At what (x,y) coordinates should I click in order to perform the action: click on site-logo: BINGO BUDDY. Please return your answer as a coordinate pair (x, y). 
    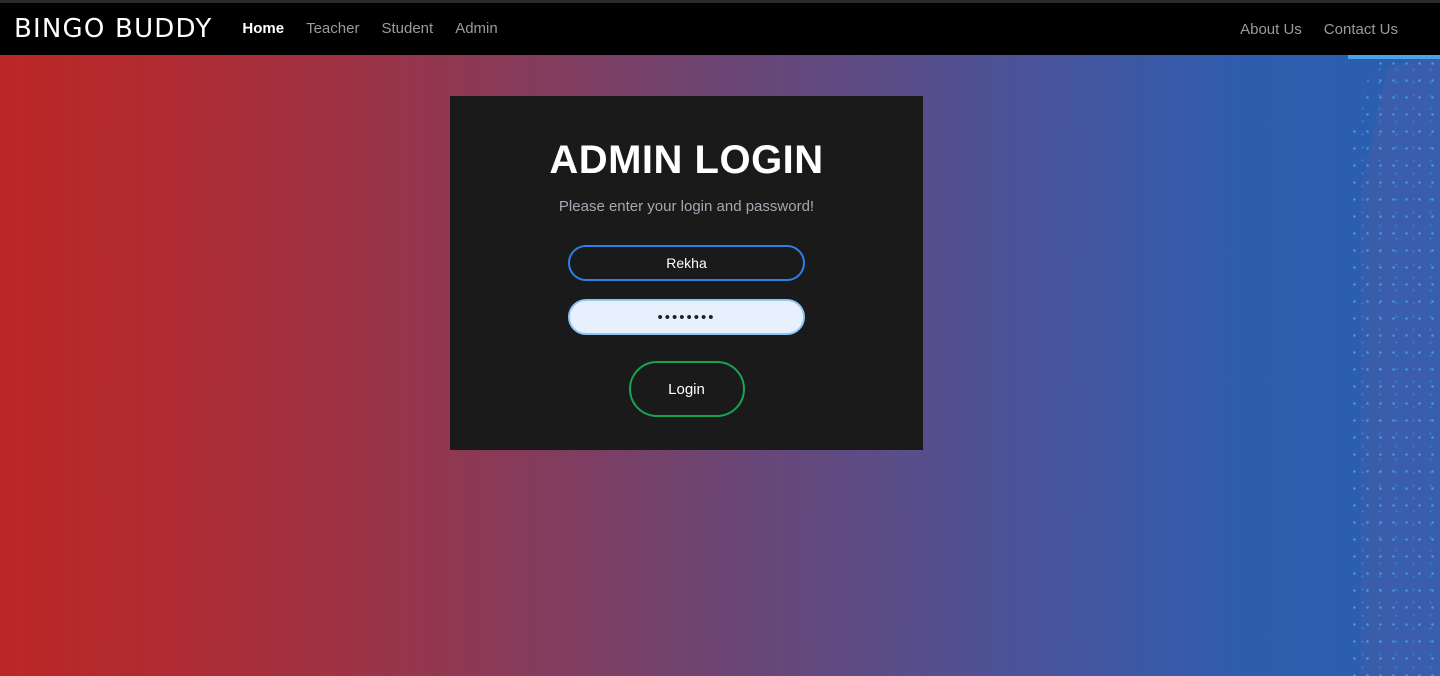
    Looking at the image, I should click on (113, 29).